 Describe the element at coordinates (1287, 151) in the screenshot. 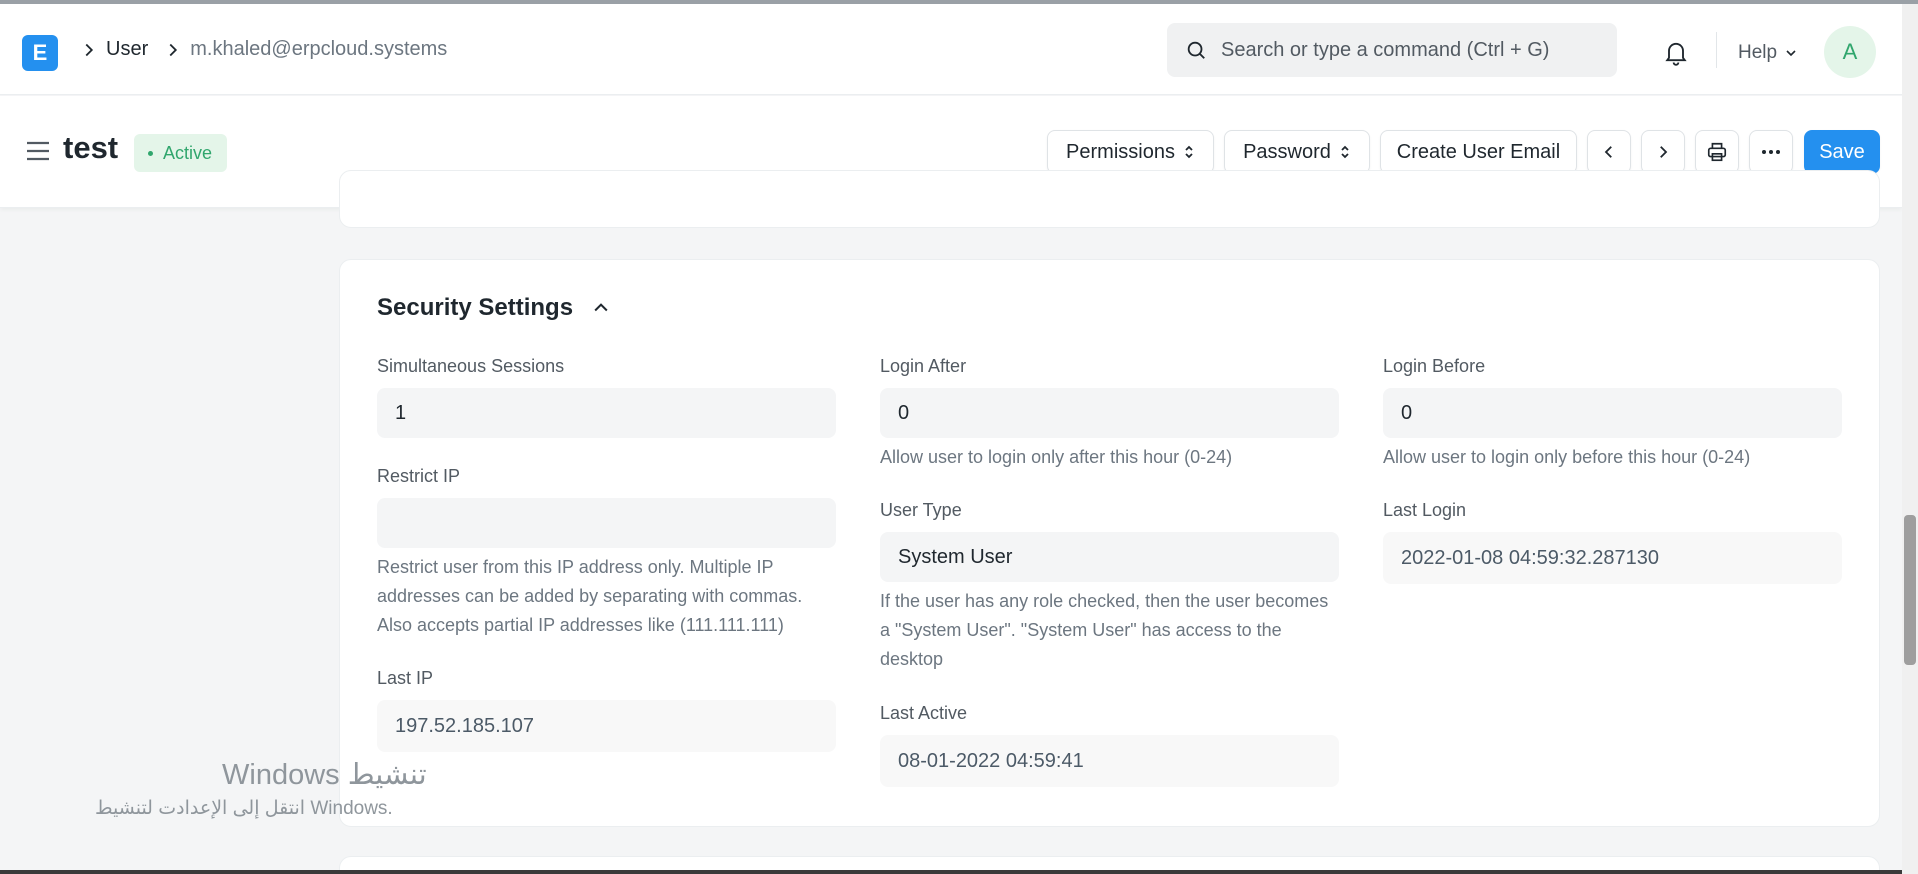

I see `password-label: Password` at that location.